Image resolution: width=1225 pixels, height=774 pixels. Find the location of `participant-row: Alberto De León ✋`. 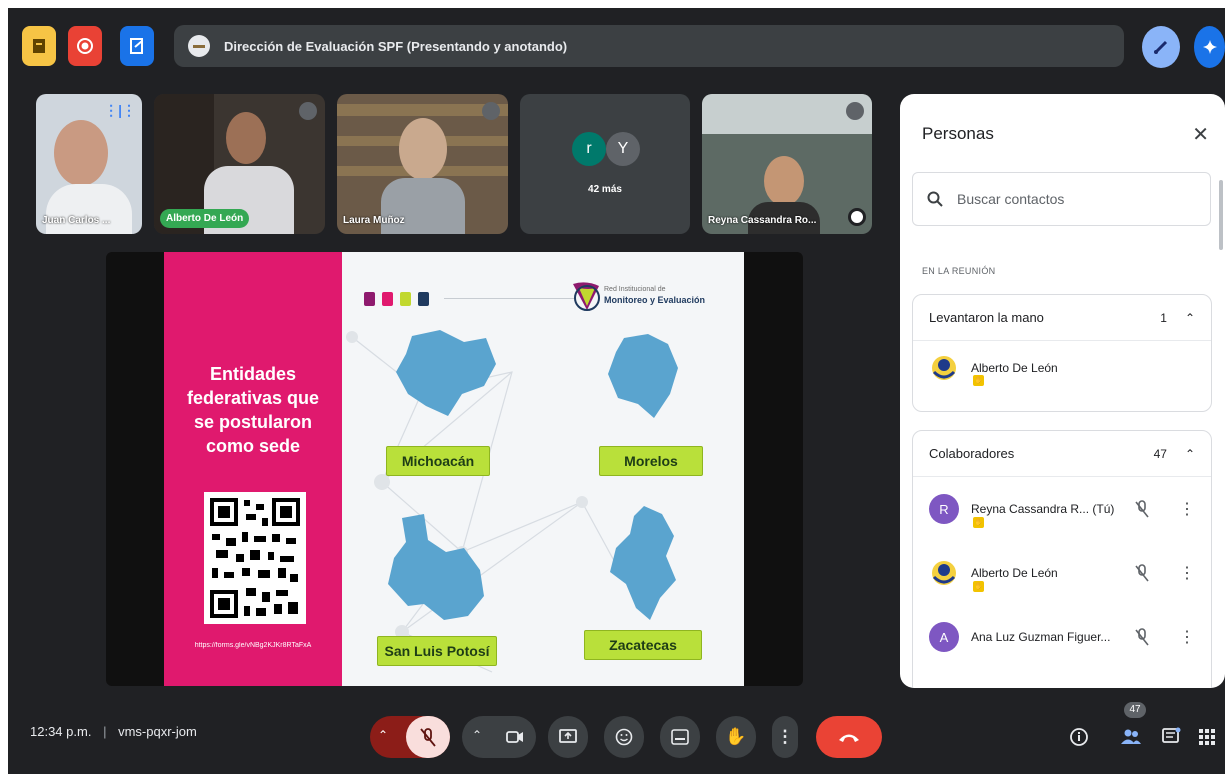

participant-row: Alberto De León ✋ is located at coordinates (1062, 368).